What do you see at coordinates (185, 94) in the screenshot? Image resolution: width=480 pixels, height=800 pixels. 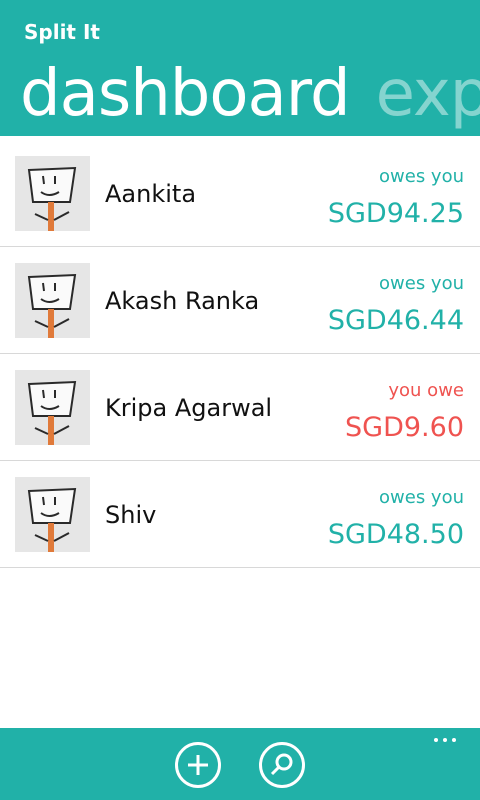 I see `pivot-dashboard: dashboard` at bounding box center [185, 94].